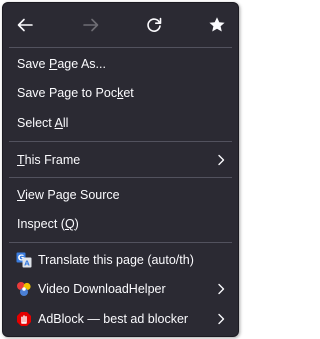 The image size is (320, 339). I want to click on bookmark-button, so click(217, 25).